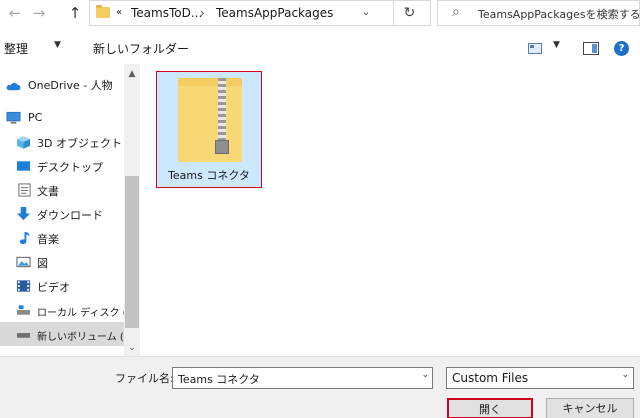  I want to click on cloud-icon, so click(13, 86).